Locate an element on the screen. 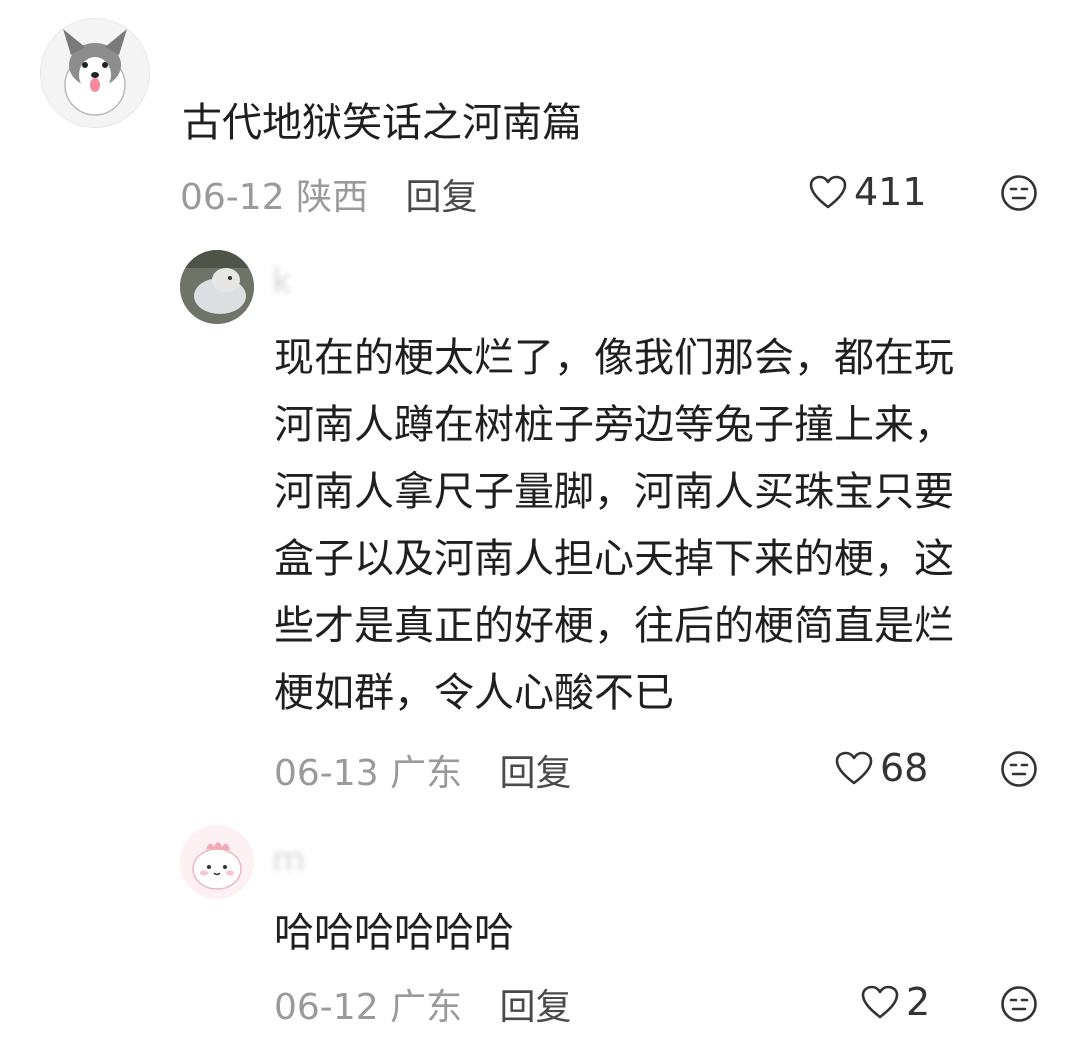  reply-text-line: 现在的梗太烂了，像我们那会，都在玩 is located at coordinates (614, 358).